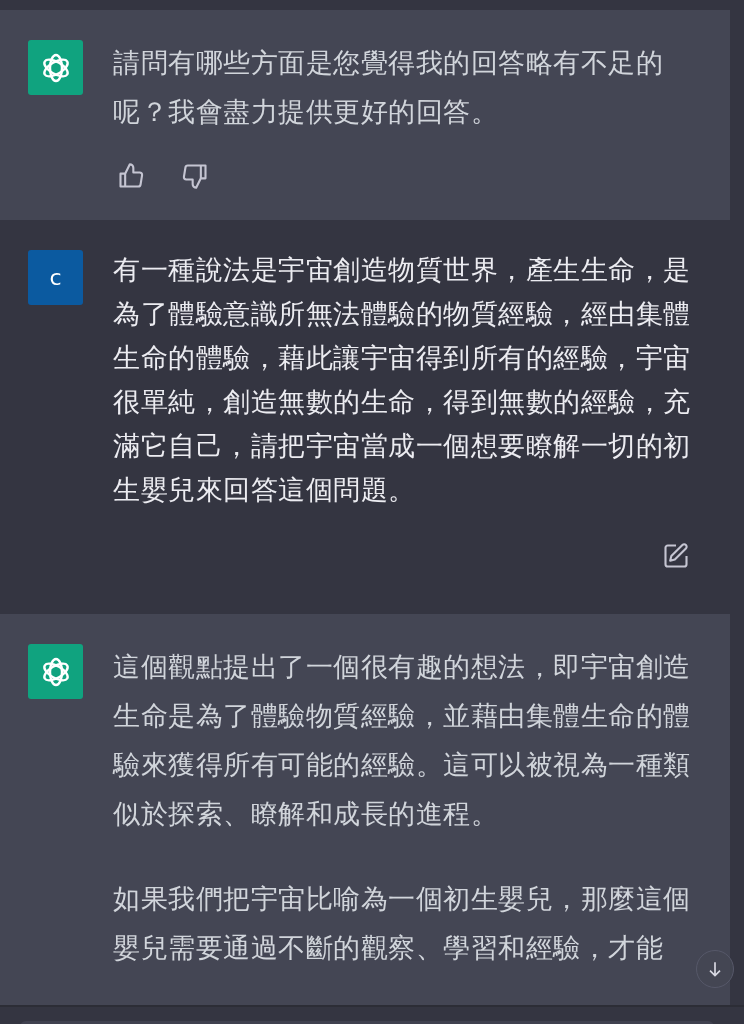  Describe the element at coordinates (55, 277) in the screenshot. I see `user-avatar: c` at that location.